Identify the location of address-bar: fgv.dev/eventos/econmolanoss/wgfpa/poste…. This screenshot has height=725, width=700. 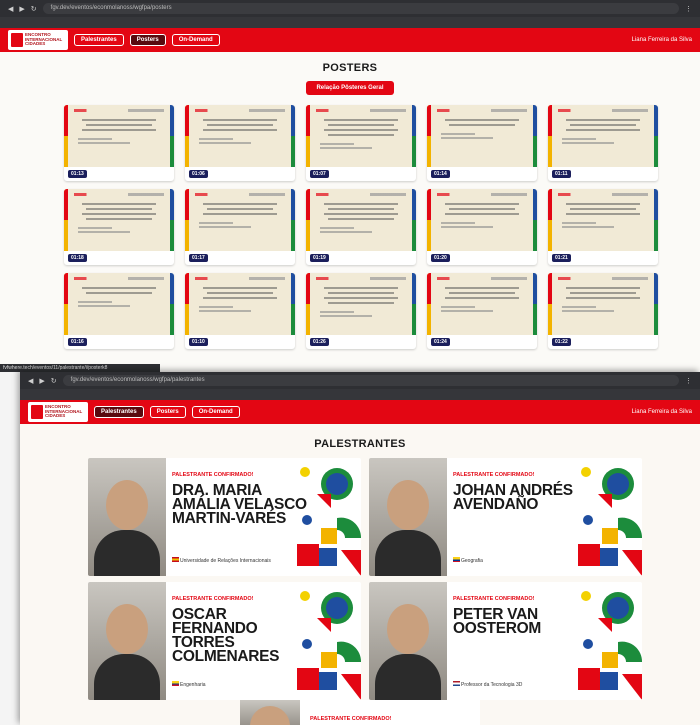
(360, 8).